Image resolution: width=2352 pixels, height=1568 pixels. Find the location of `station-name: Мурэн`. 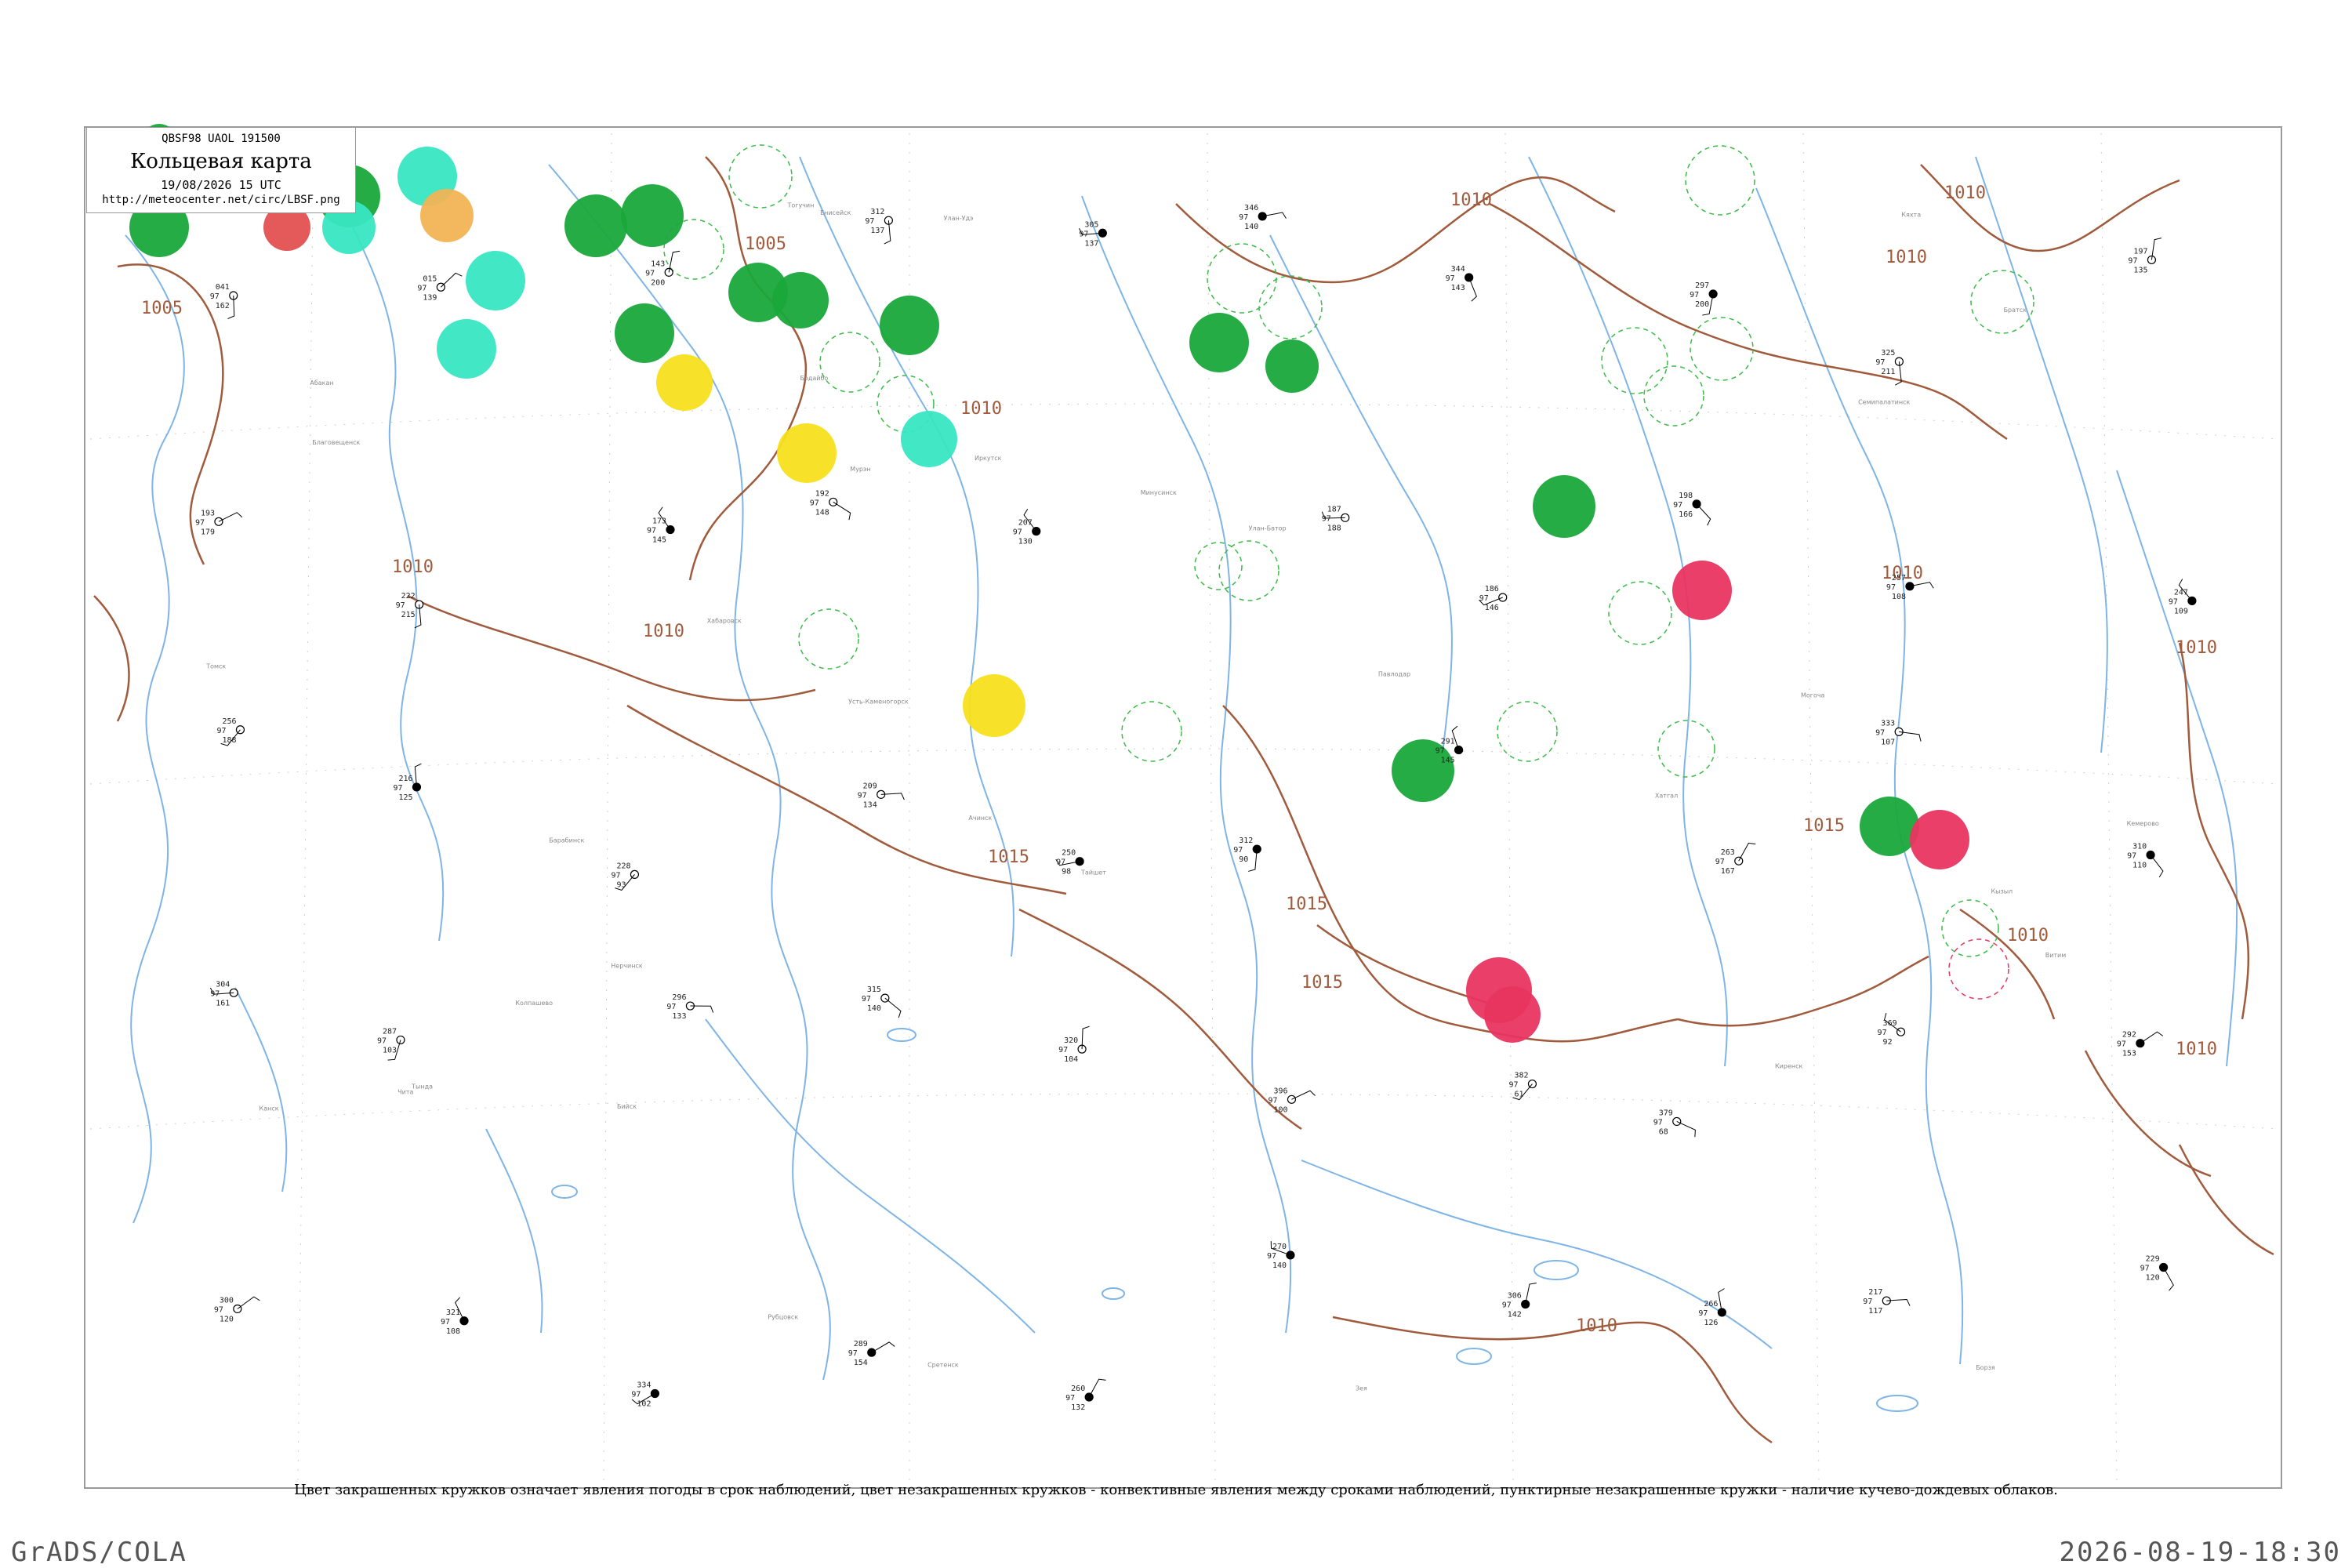

station-name: Мурэн is located at coordinates (860, 469).